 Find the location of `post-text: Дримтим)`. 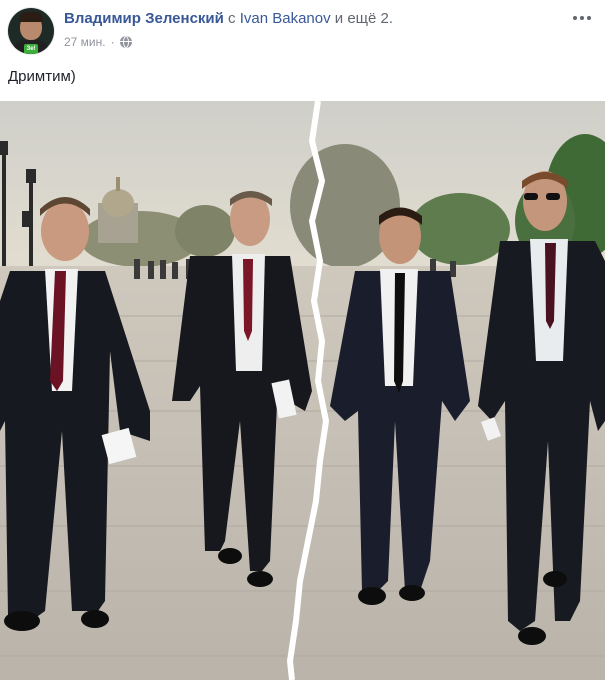

post-text: Дримтим) is located at coordinates (42, 76).